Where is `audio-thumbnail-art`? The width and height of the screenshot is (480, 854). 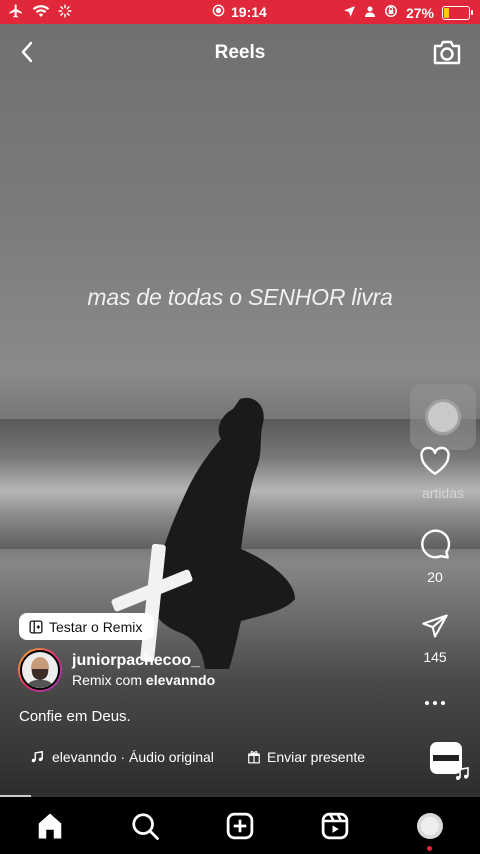
audio-thumbnail-art is located at coordinates (446, 758).